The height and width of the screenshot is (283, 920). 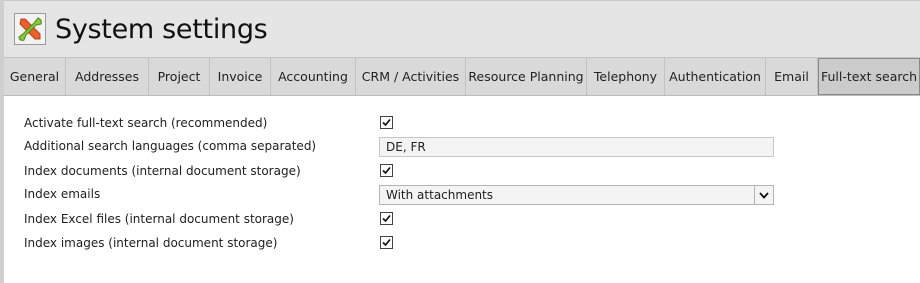 I want to click on tab-accounting: Accounting, so click(x=313, y=76).